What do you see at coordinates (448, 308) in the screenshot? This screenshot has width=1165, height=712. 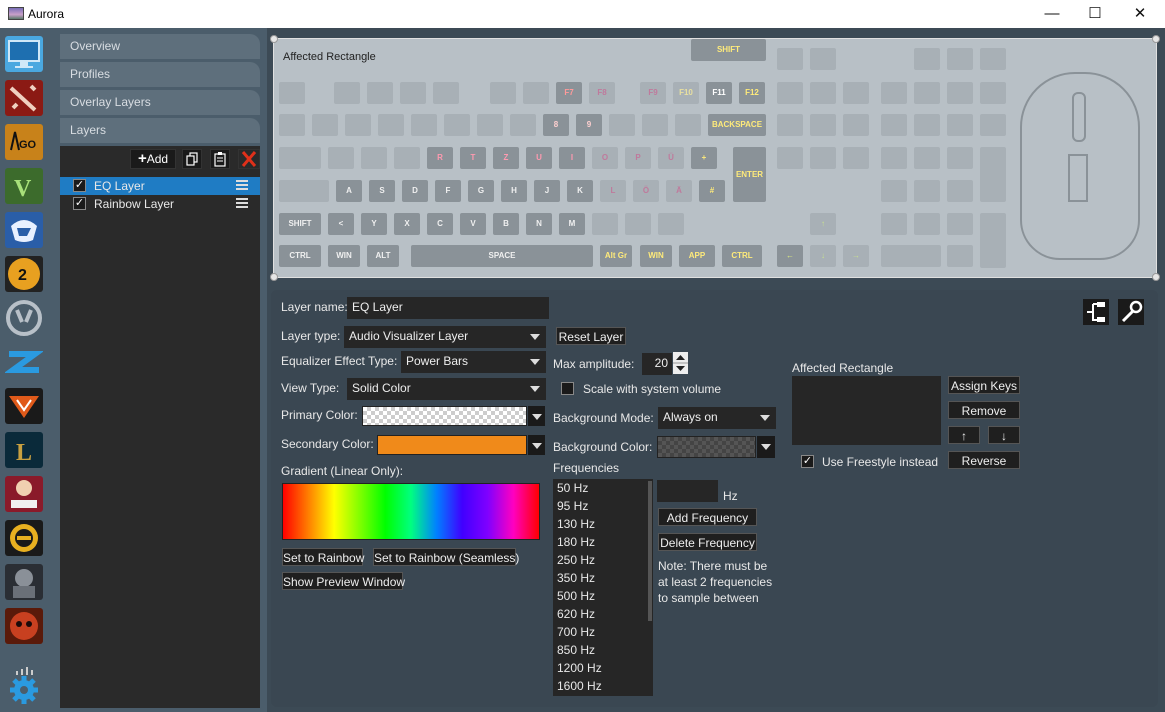 I see `layer-name-input: EQ Layer` at bounding box center [448, 308].